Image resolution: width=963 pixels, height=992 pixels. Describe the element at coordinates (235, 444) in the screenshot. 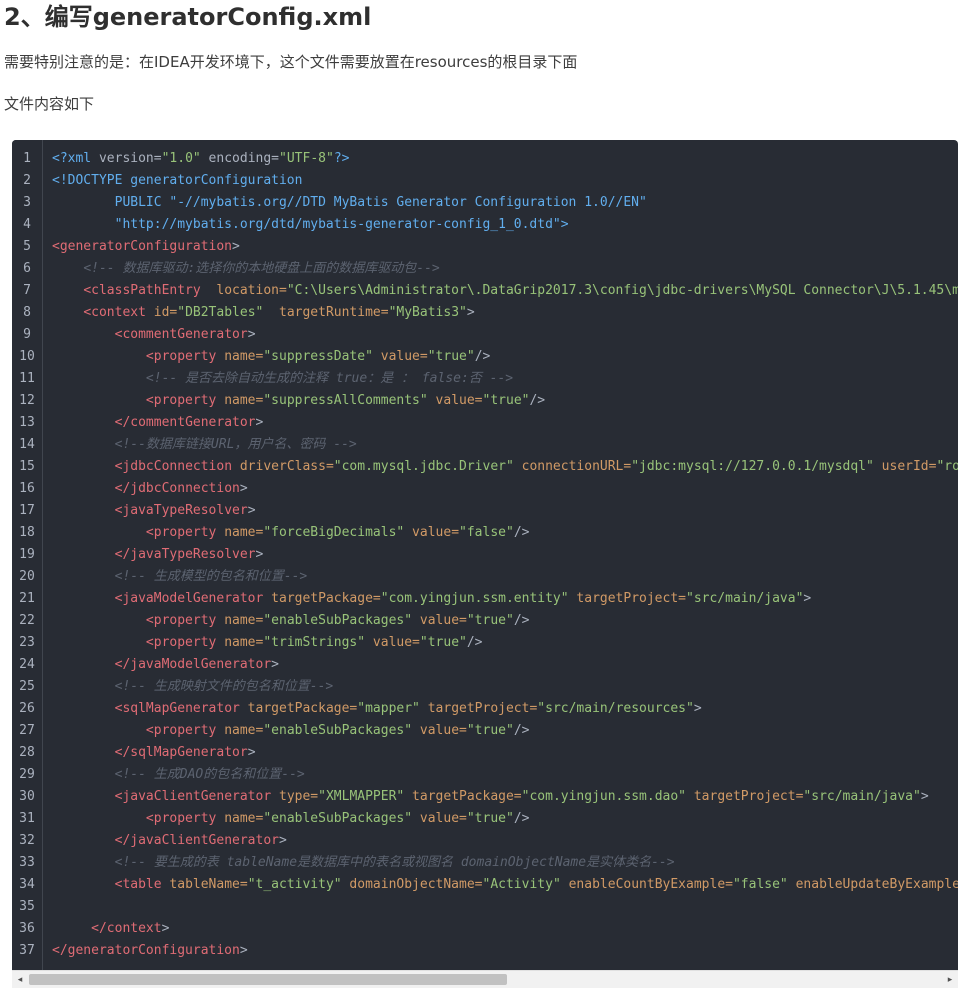

I see `code-token: <!--数据库链接URL，用户名、密码 -->` at that location.